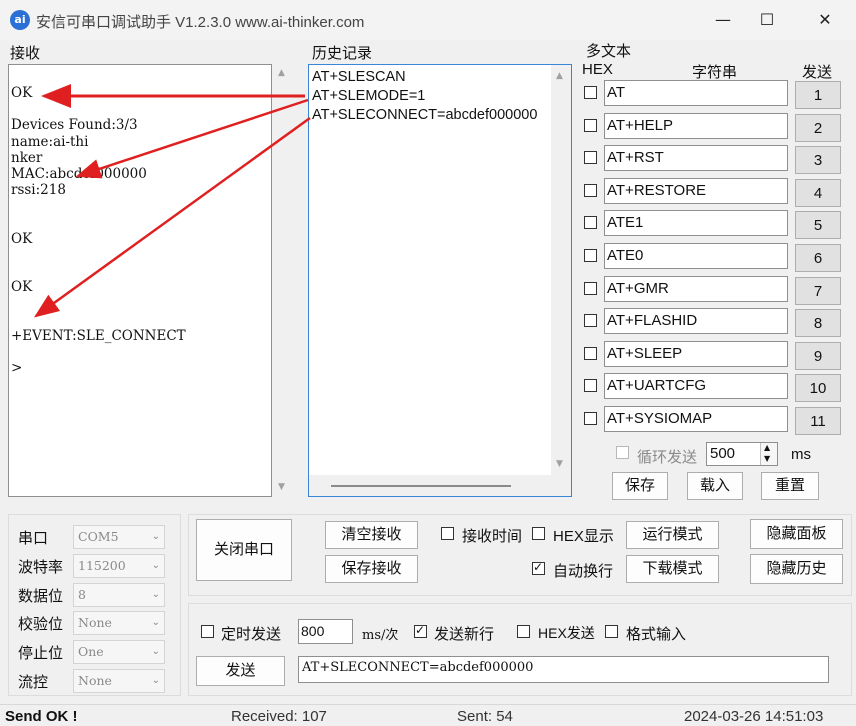 The image size is (856, 726). Describe the element at coordinates (74, 125) in the screenshot. I see `receive-line: Devices Found:3/3` at that location.